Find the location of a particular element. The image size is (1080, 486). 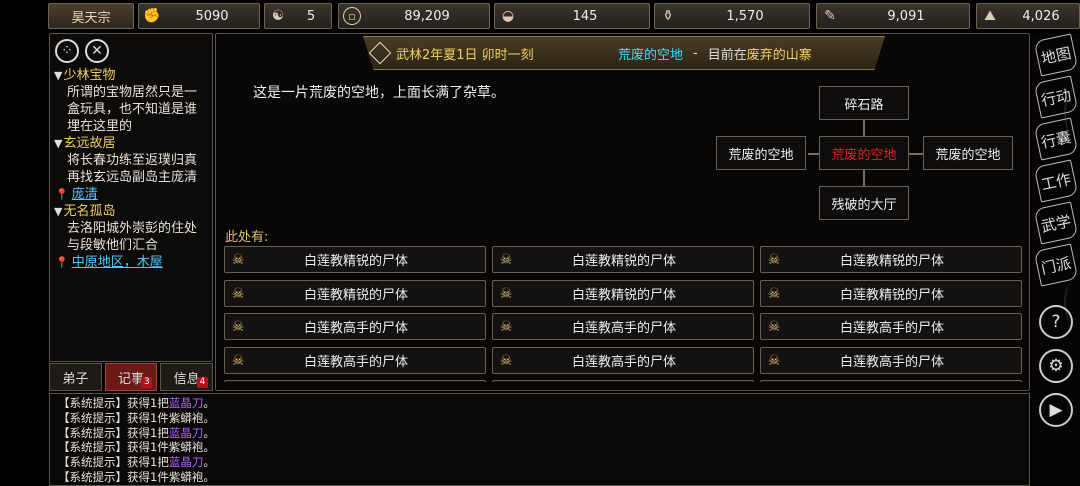

stat-value: 4,026 is located at coordinates (1041, 16).